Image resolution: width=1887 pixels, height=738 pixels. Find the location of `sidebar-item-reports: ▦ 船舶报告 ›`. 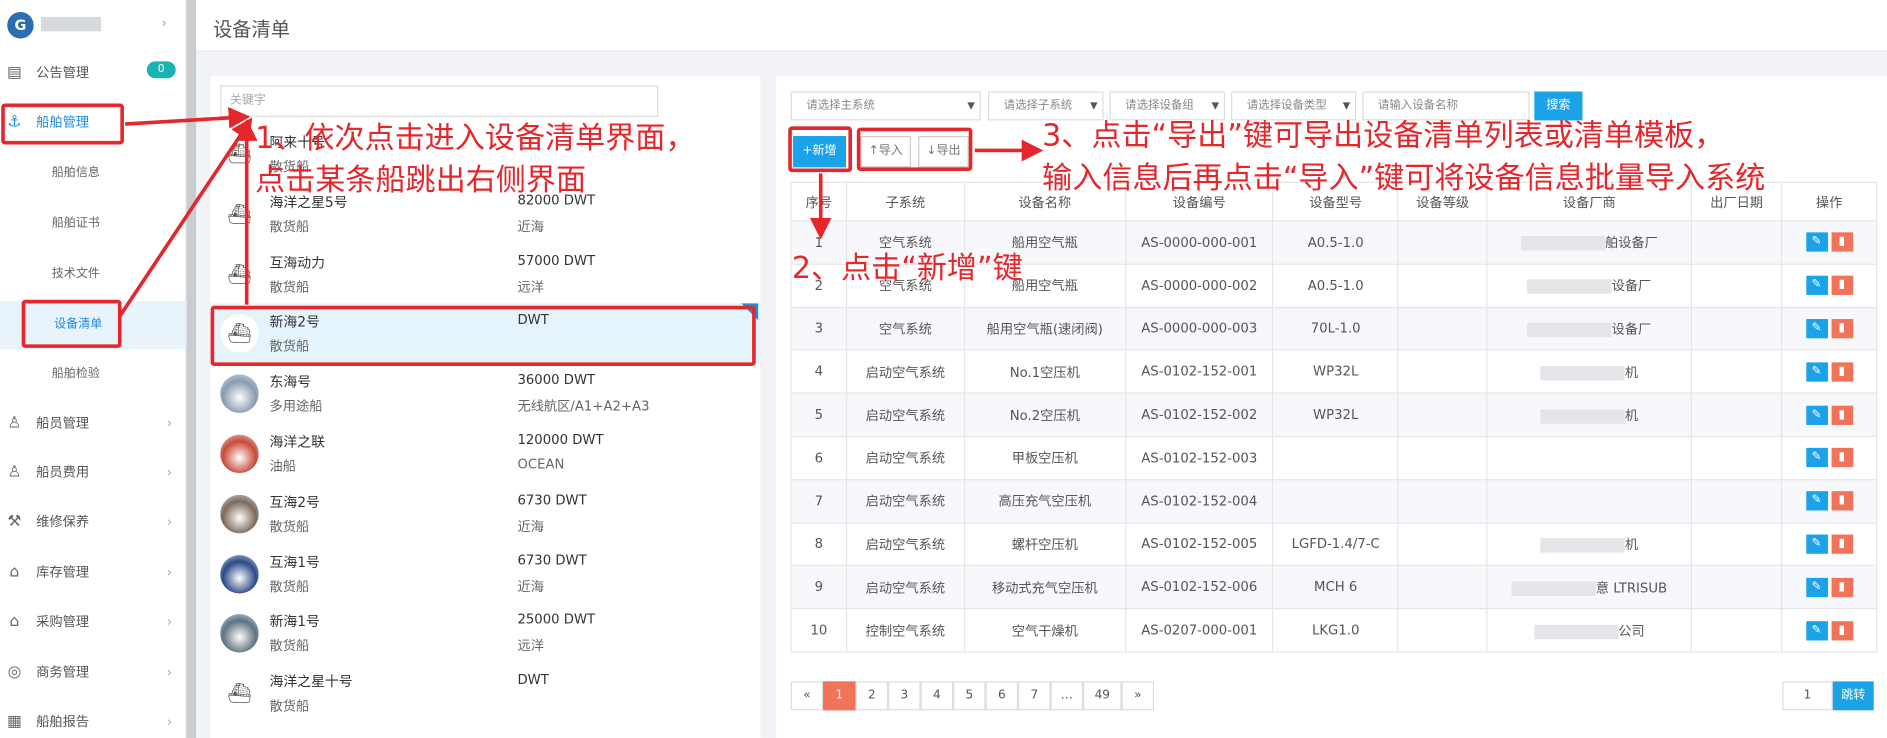

sidebar-item-reports: ▦ 船舶报告 › is located at coordinates (93, 718).